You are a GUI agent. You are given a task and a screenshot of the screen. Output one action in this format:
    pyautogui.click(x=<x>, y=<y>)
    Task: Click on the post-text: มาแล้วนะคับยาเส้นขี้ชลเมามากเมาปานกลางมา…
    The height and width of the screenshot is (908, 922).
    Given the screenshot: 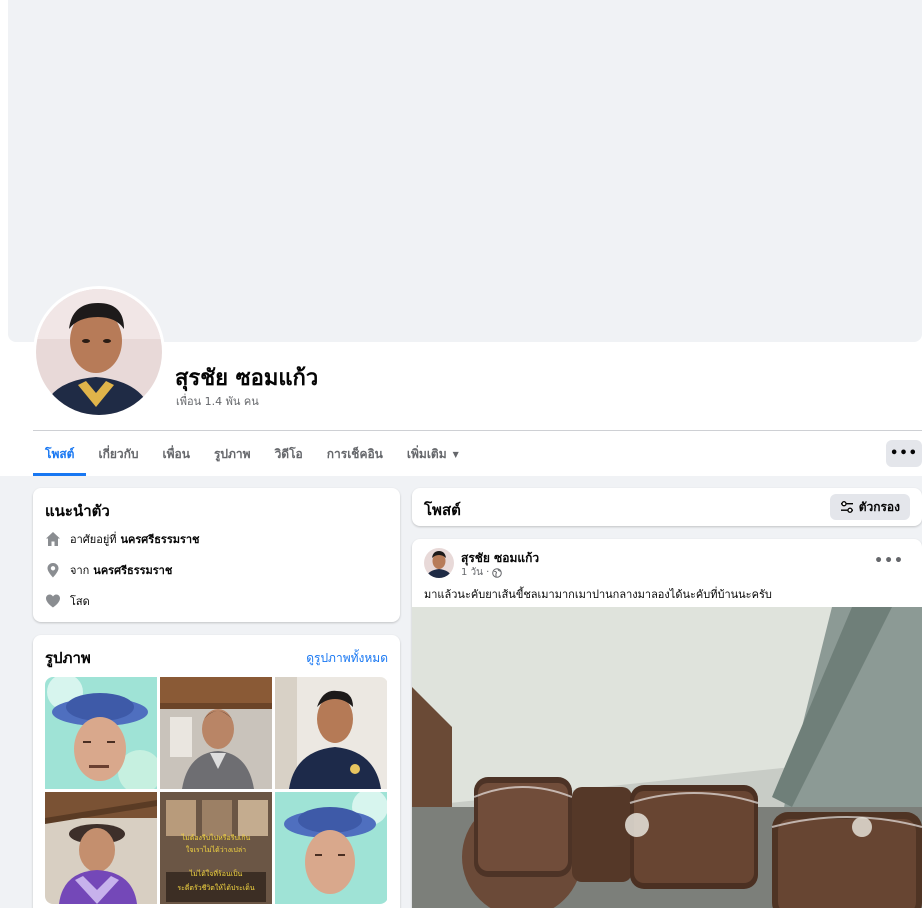 What is the action you would take?
    pyautogui.click(x=598, y=594)
    